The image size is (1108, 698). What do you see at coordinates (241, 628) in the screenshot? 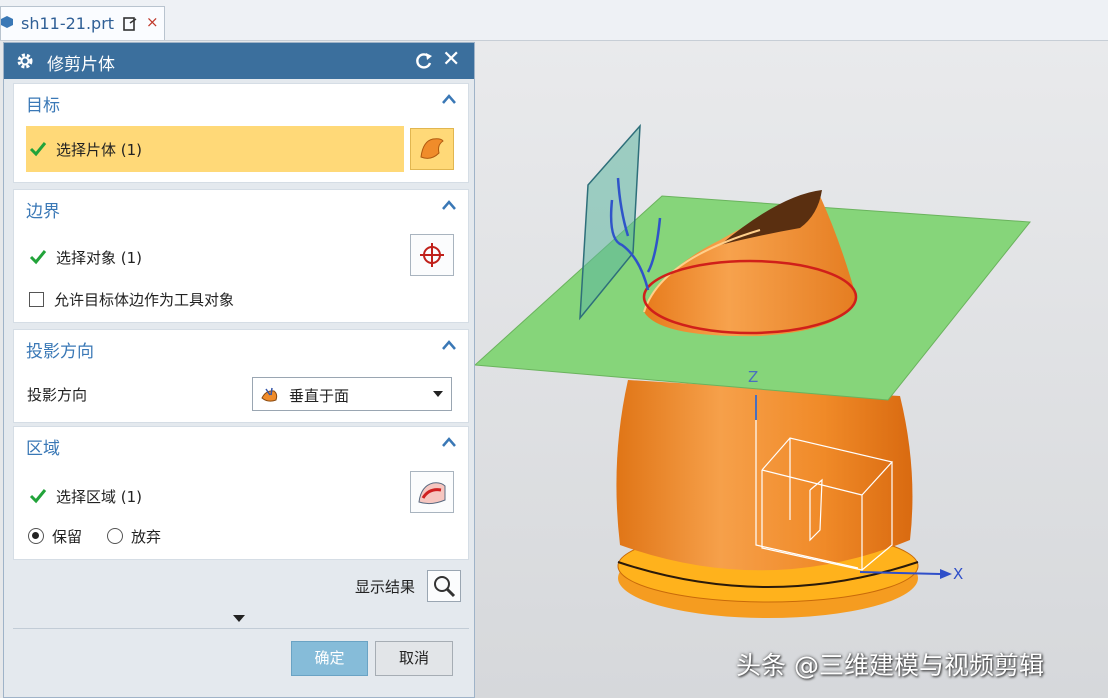
I see `divider` at bounding box center [241, 628].